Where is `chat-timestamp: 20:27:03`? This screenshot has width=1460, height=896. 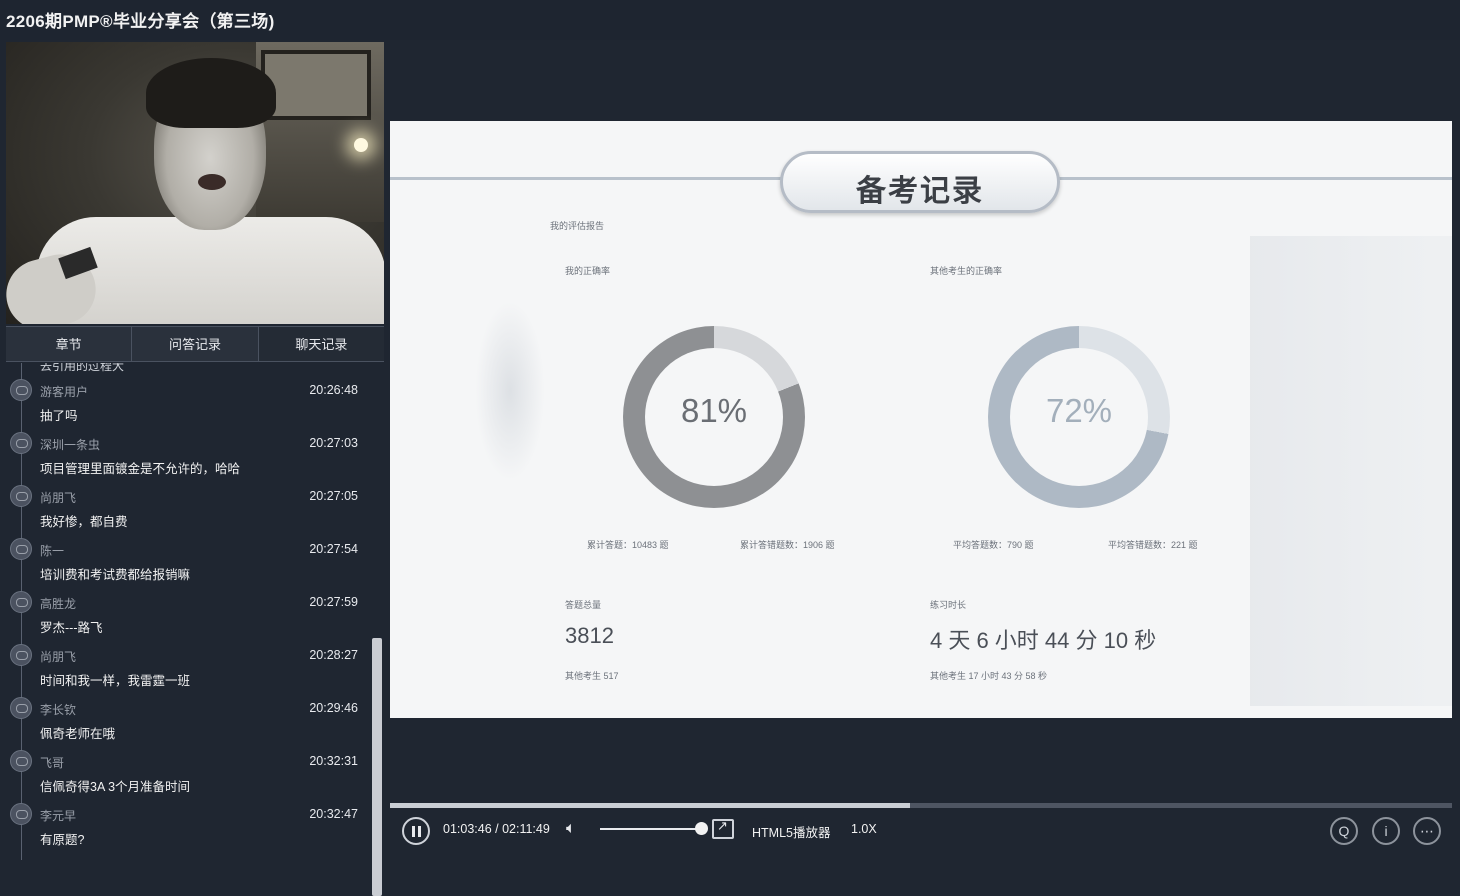 chat-timestamp: 20:27:03 is located at coordinates (333, 443).